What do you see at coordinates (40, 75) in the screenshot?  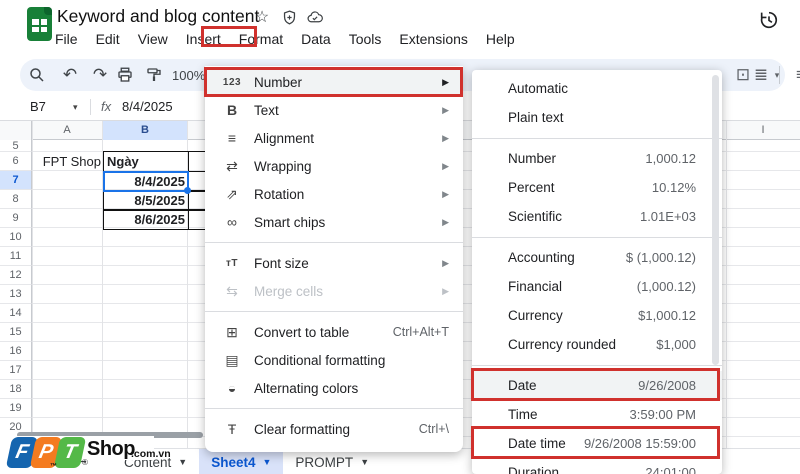 I see `search-icon` at bounding box center [40, 75].